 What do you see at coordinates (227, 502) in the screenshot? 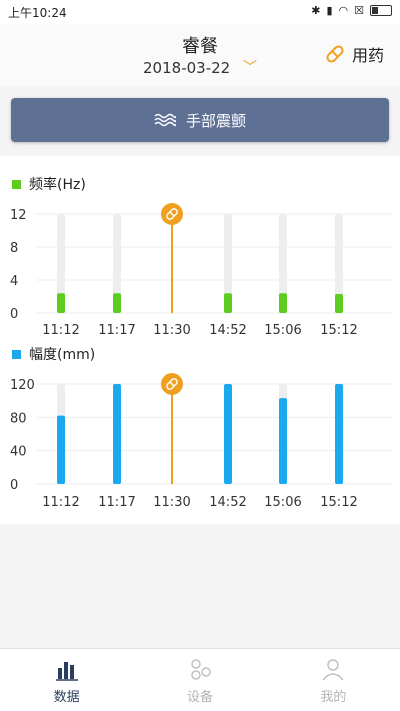
I see `amplitude-x-tick-label: 14:52` at bounding box center [227, 502].